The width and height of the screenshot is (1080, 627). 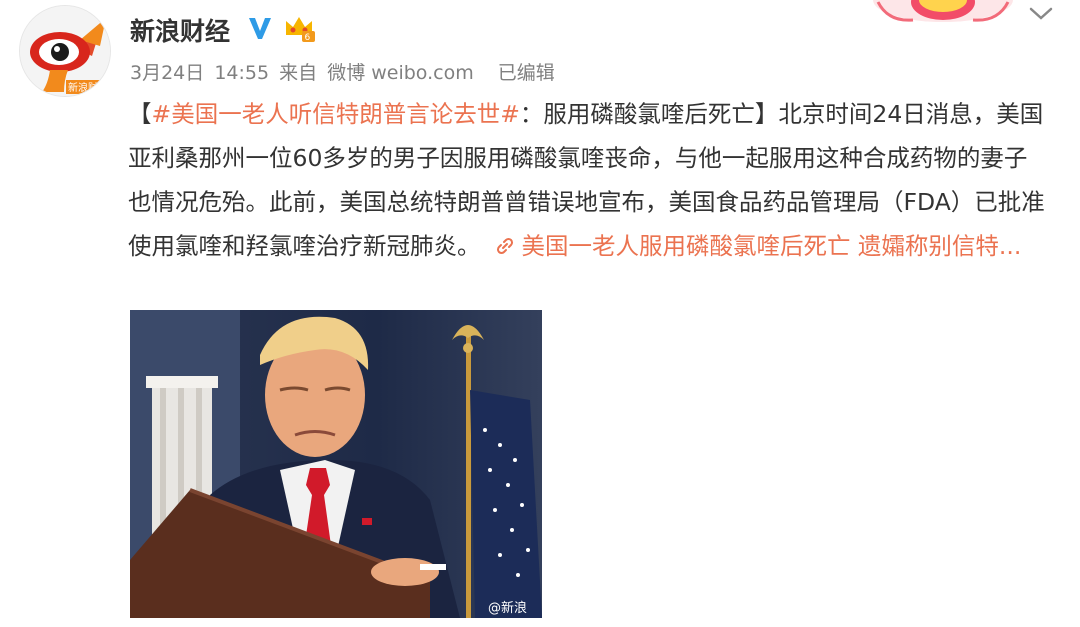 I want to click on crown-icon: 6, so click(x=300, y=28).